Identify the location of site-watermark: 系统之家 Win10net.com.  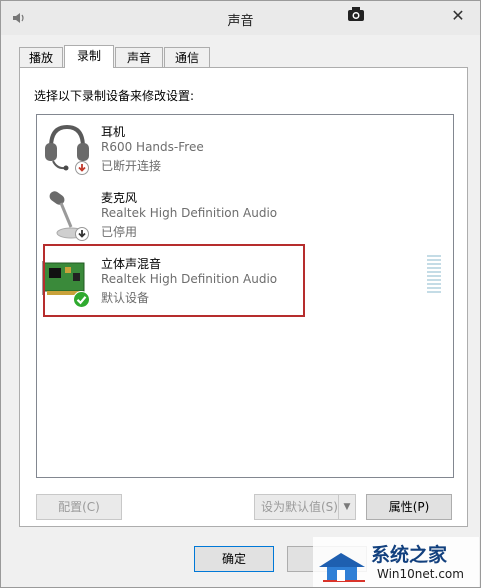
(396, 562).